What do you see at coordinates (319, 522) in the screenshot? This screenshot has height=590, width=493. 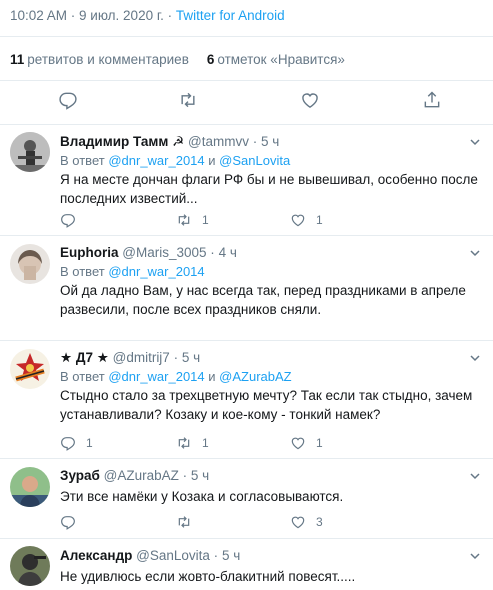 I see `like-count: 3` at bounding box center [319, 522].